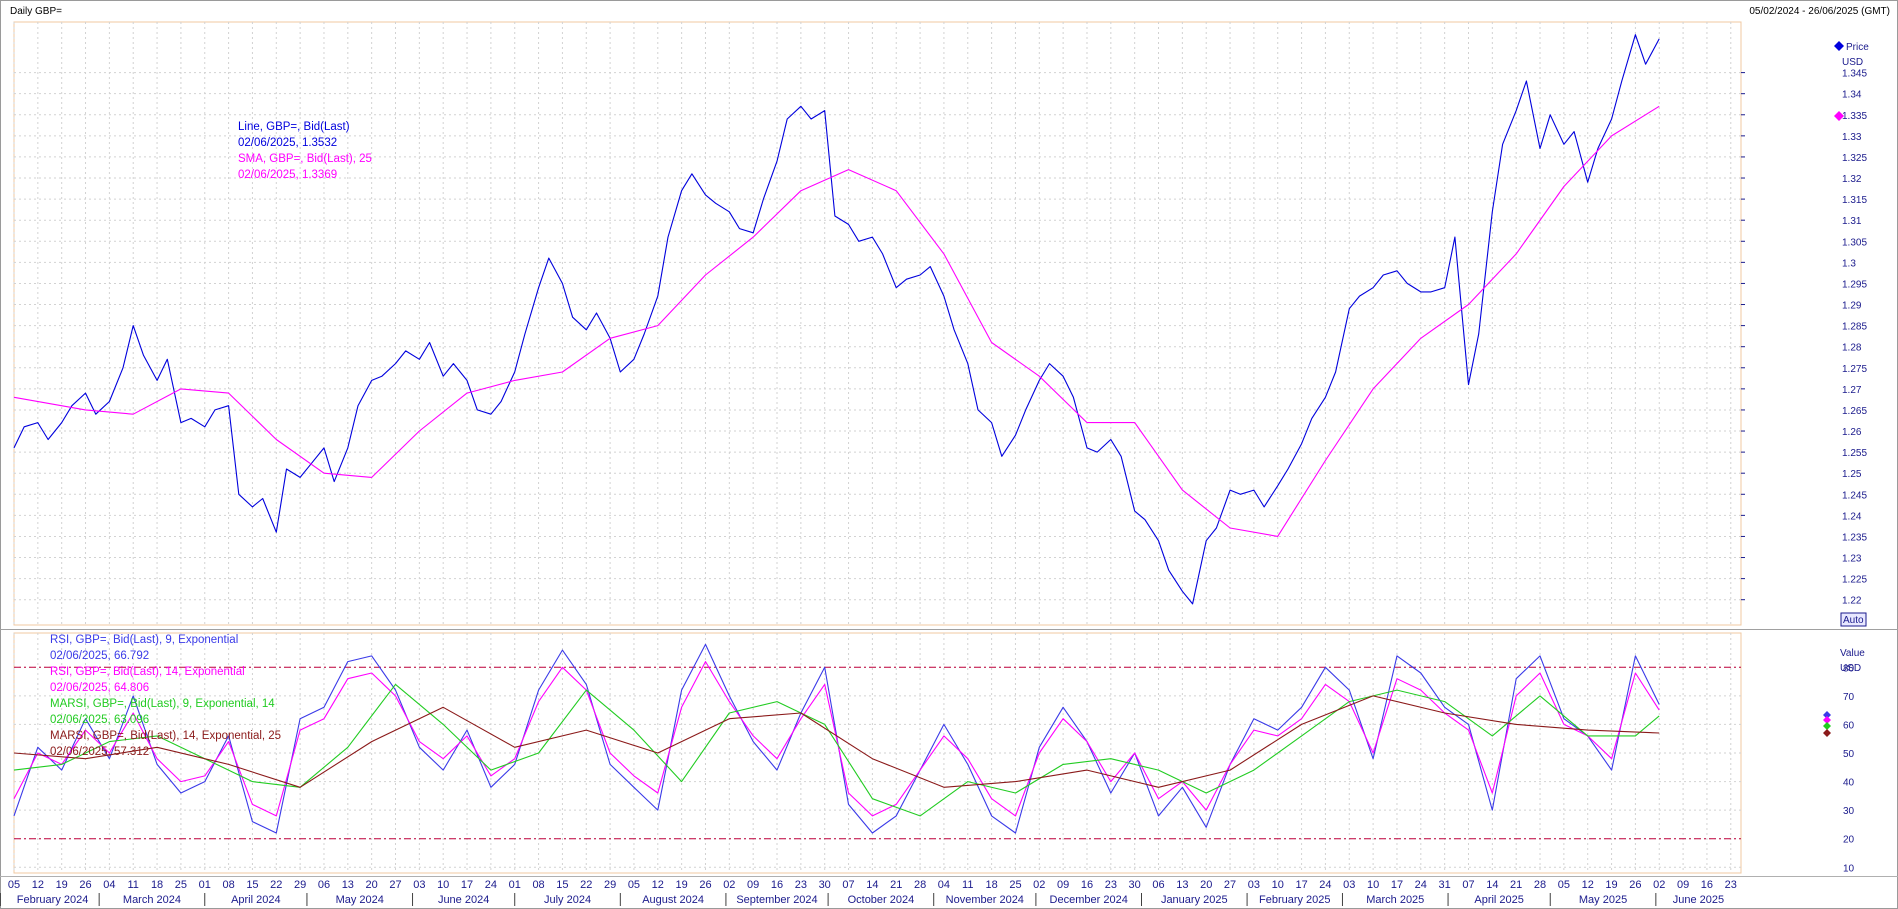 The image size is (1898, 909). I want to click on price-tick-label: 1.29, so click(1852, 306).